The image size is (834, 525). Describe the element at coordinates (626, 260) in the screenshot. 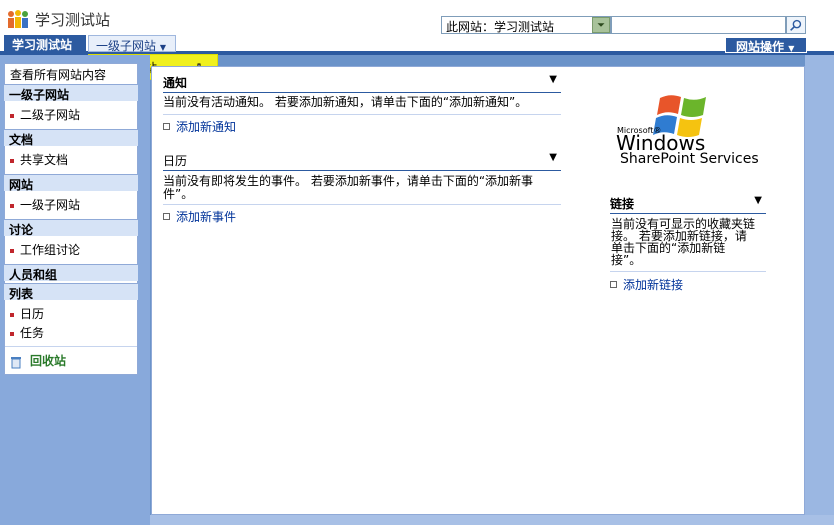

I see `links-body-line4: 接”。` at that location.